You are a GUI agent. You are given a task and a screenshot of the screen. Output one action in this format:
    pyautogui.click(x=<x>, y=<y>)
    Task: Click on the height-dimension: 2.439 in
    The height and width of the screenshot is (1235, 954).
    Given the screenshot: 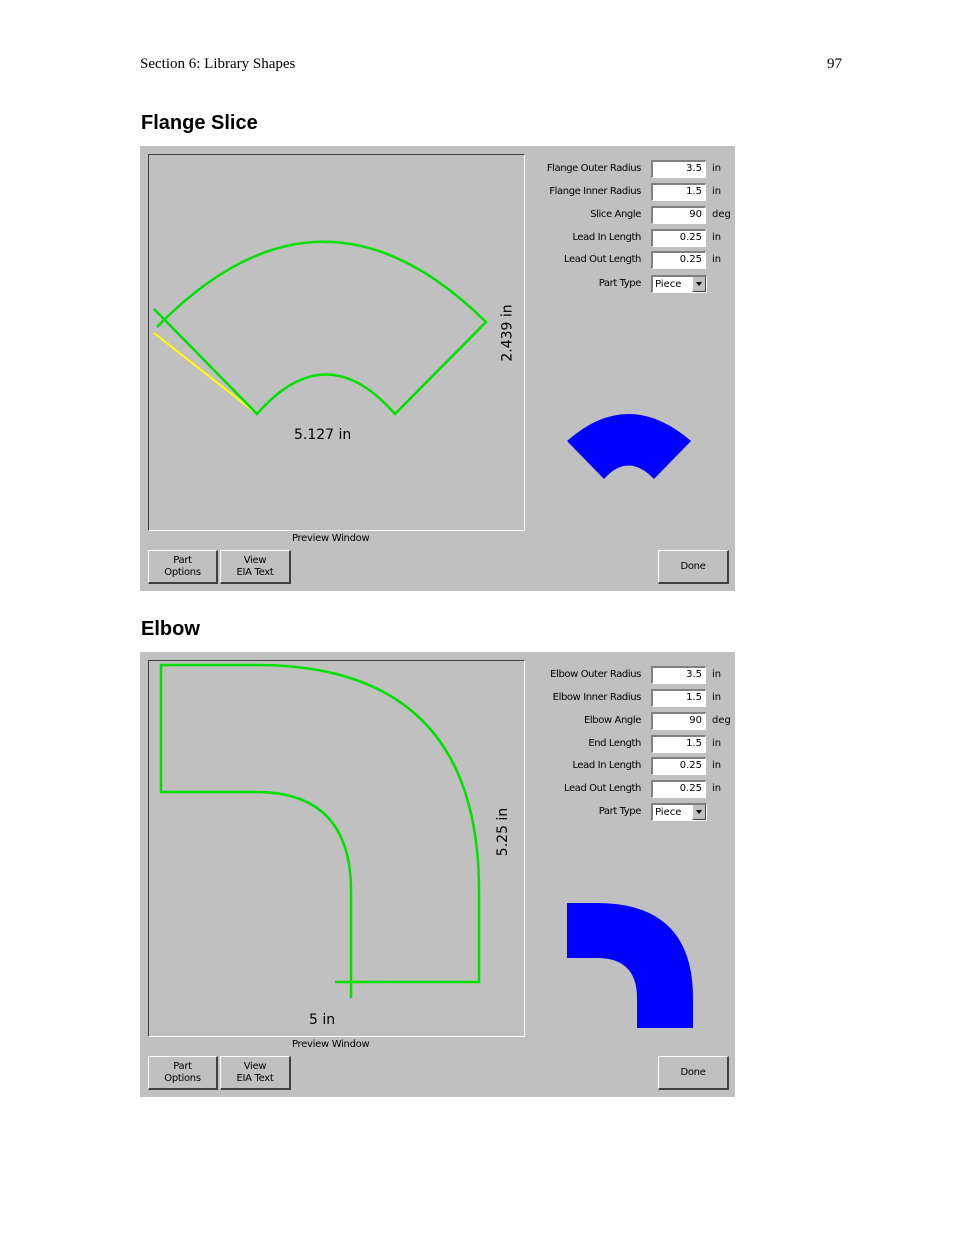 What is the action you would take?
    pyautogui.click(x=507, y=333)
    